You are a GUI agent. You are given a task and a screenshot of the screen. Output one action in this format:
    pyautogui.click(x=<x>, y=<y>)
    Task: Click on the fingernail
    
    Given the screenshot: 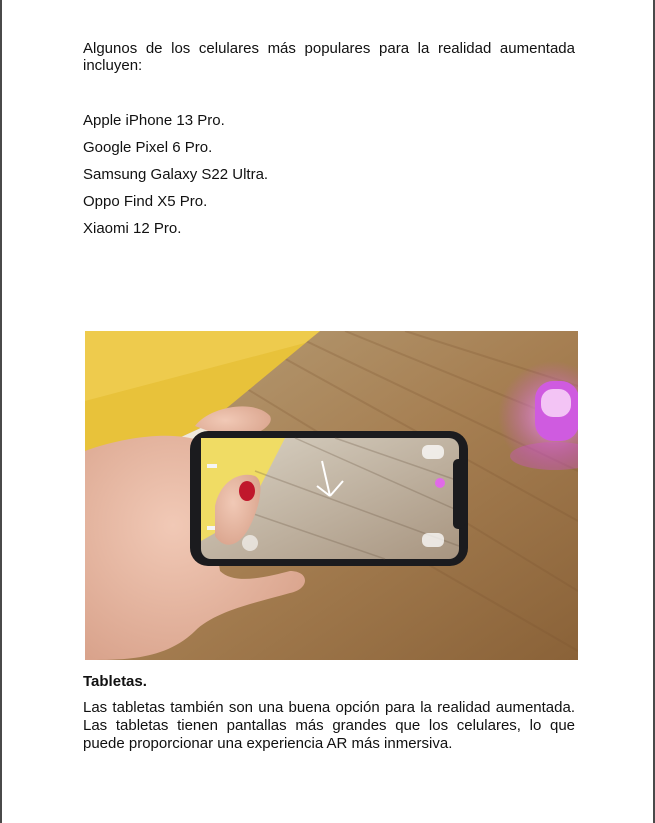 What is the action you would take?
    pyautogui.click(x=247, y=491)
    